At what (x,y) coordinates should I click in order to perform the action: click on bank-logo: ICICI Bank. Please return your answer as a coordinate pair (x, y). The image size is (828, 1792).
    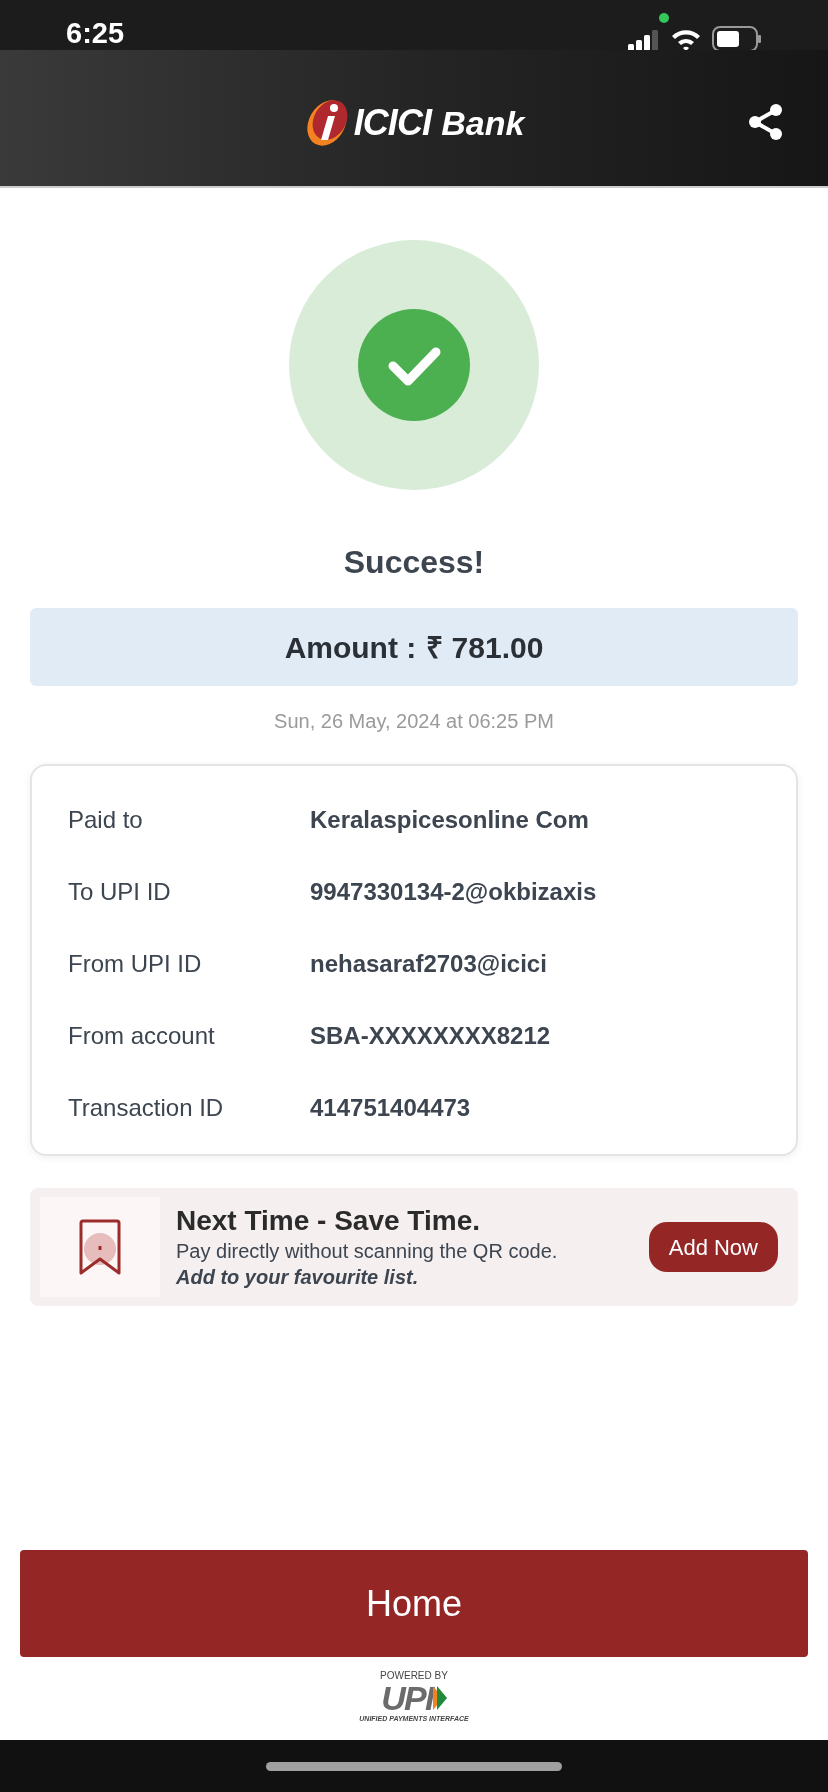
    Looking at the image, I should click on (414, 123).